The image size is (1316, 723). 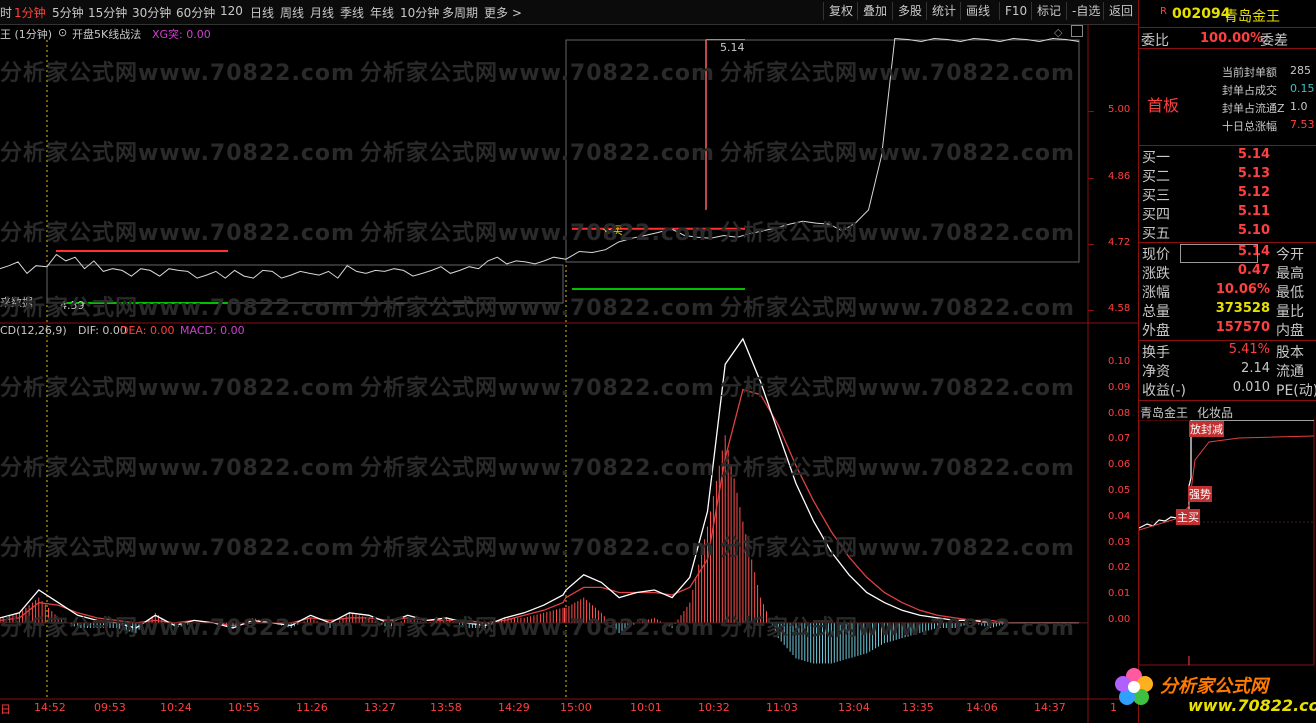 What do you see at coordinates (1119, 308) in the screenshot?
I see `price-axis-label: 4.58` at bounding box center [1119, 308].